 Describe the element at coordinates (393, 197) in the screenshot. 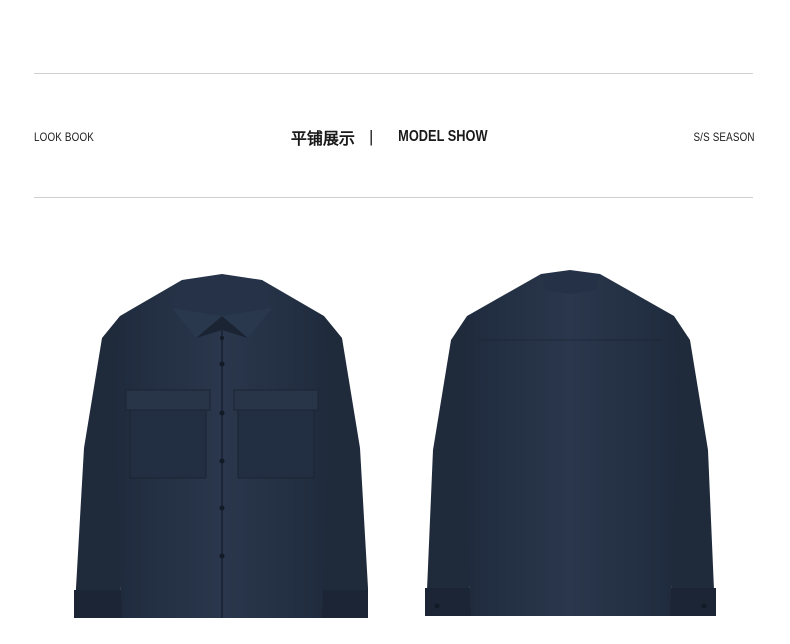

I see `bottom-divider` at that location.